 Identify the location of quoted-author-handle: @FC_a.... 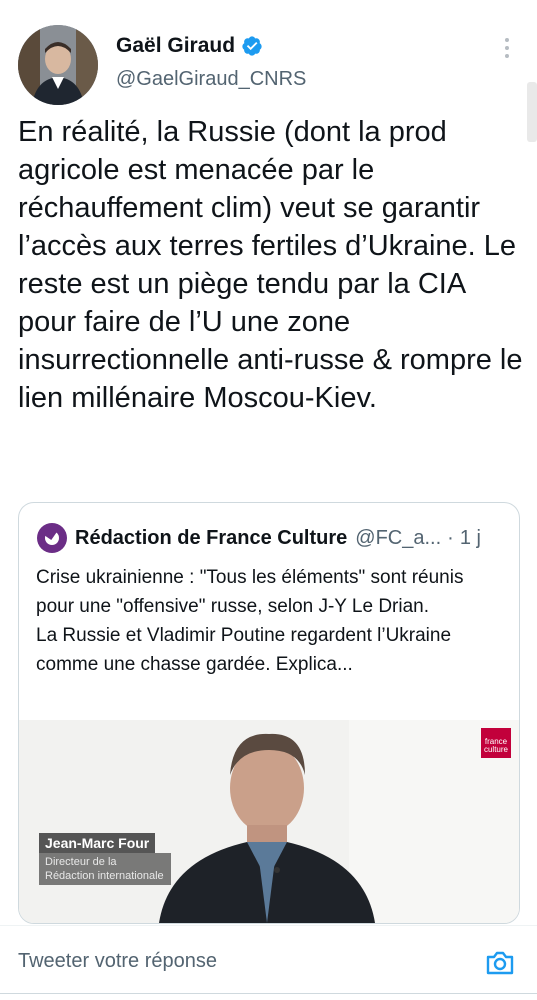
(398, 537).